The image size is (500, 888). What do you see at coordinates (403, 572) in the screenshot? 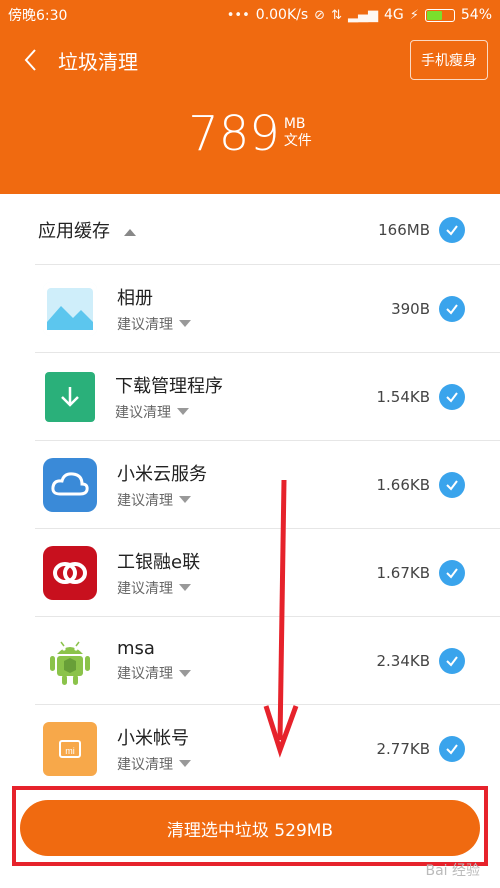
I see `app-size: 1.67KB` at bounding box center [403, 572].